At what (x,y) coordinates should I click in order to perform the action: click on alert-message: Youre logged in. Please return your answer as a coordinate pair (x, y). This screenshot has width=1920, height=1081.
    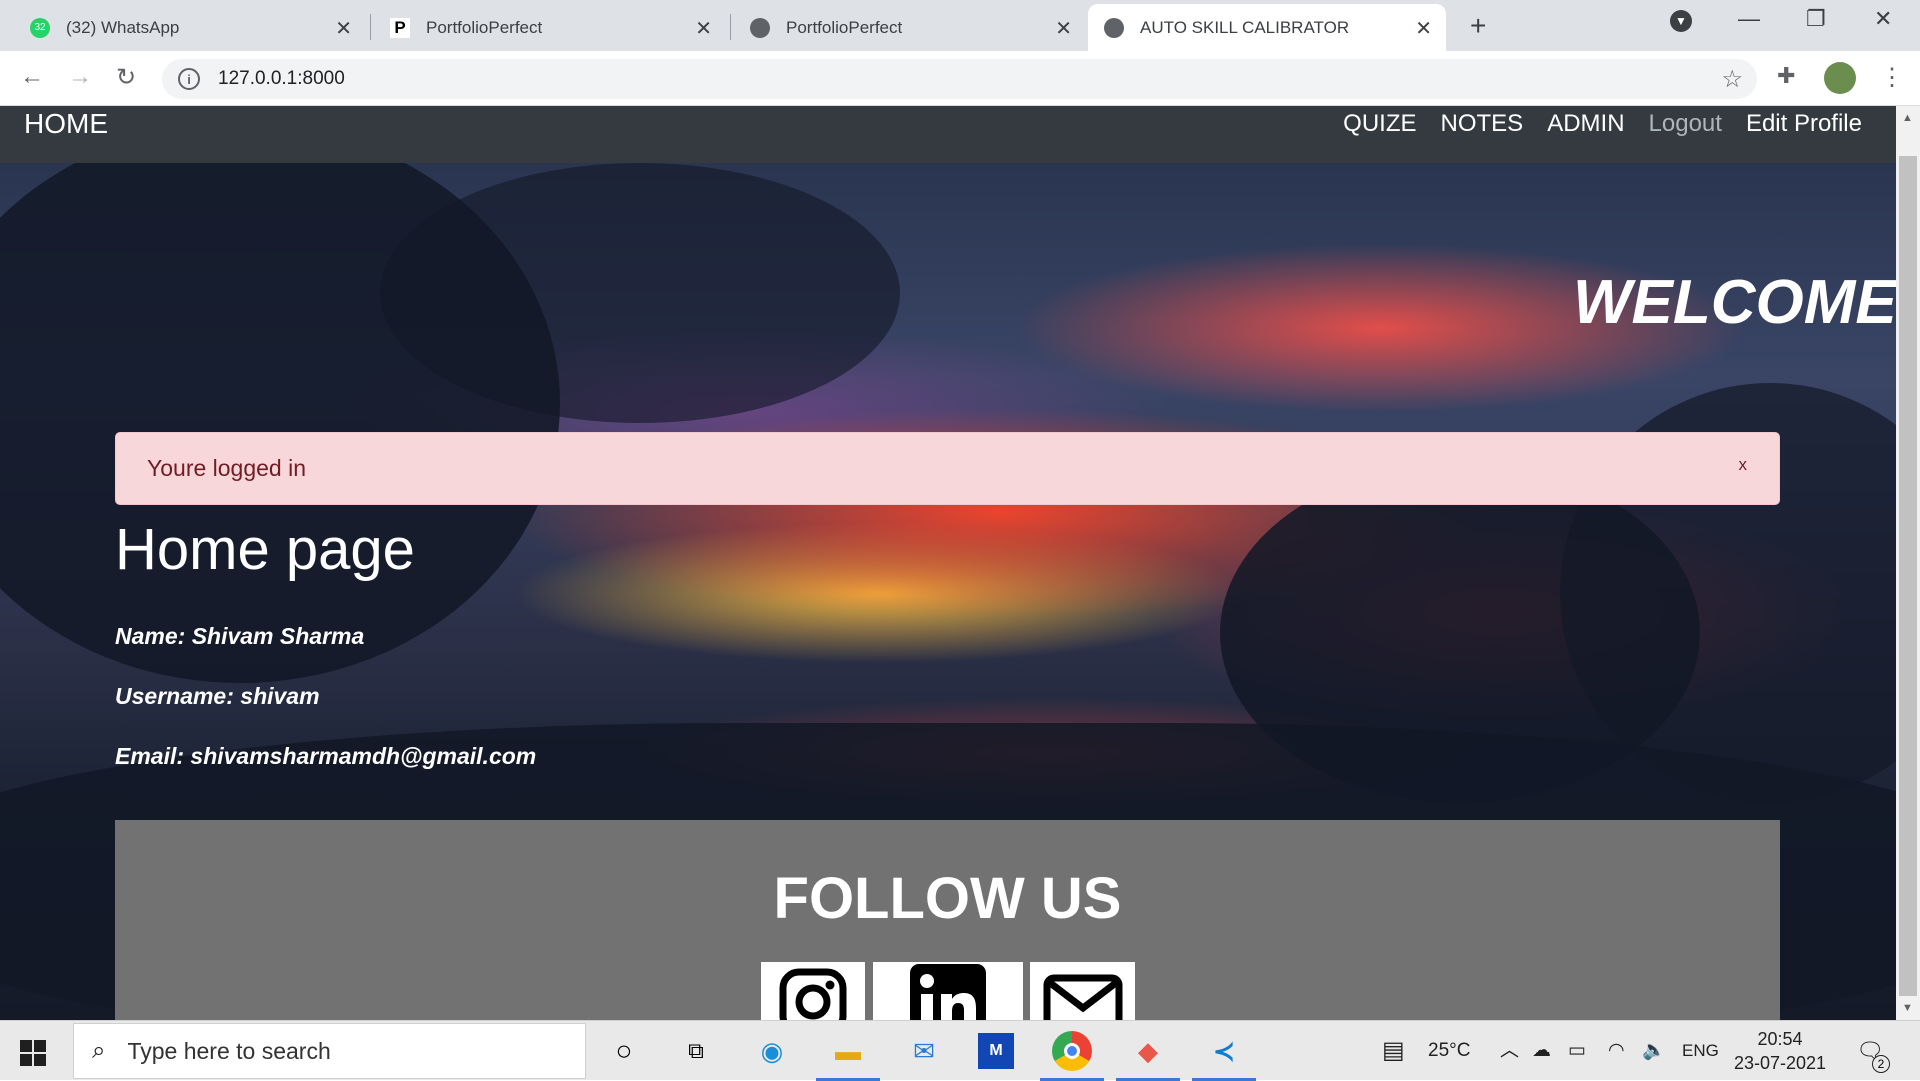
    Looking at the image, I should click on (227, 468).